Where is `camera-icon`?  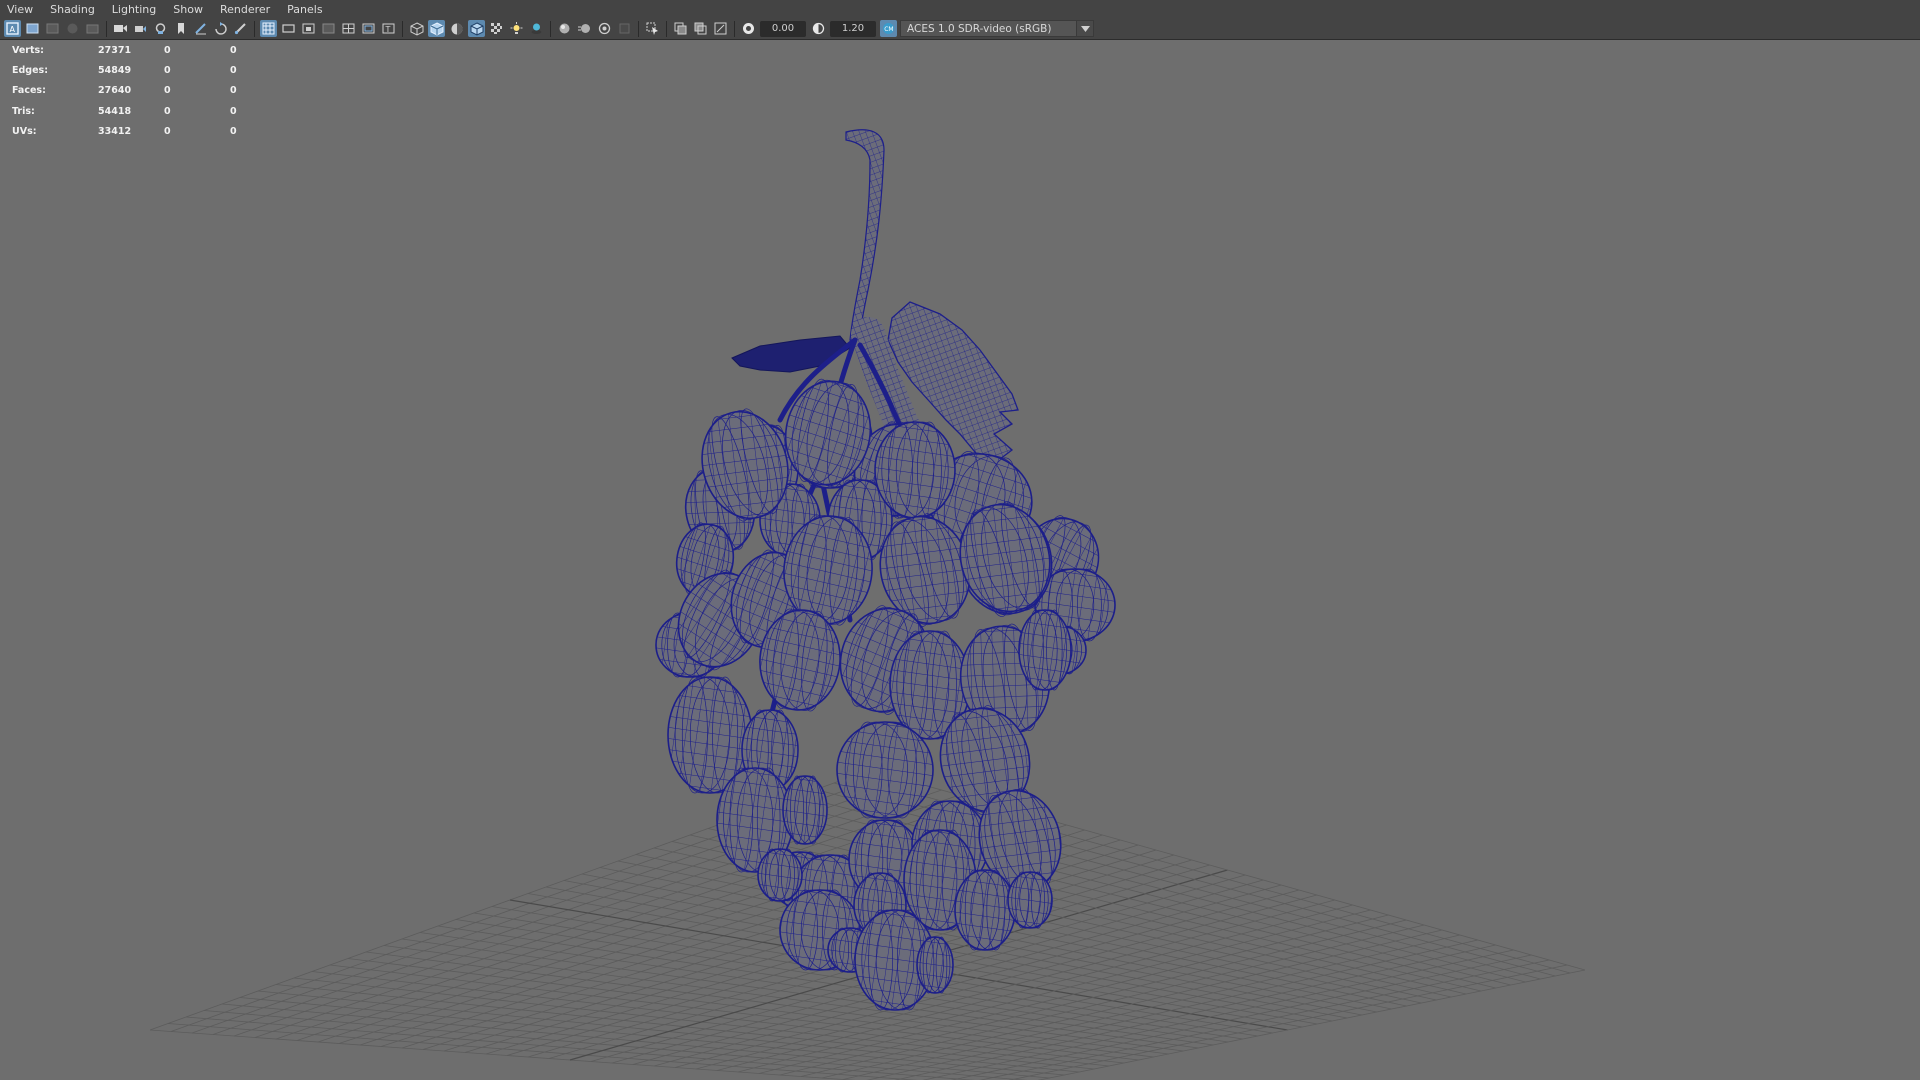
camera-icon is located at coordinates (120, 28).